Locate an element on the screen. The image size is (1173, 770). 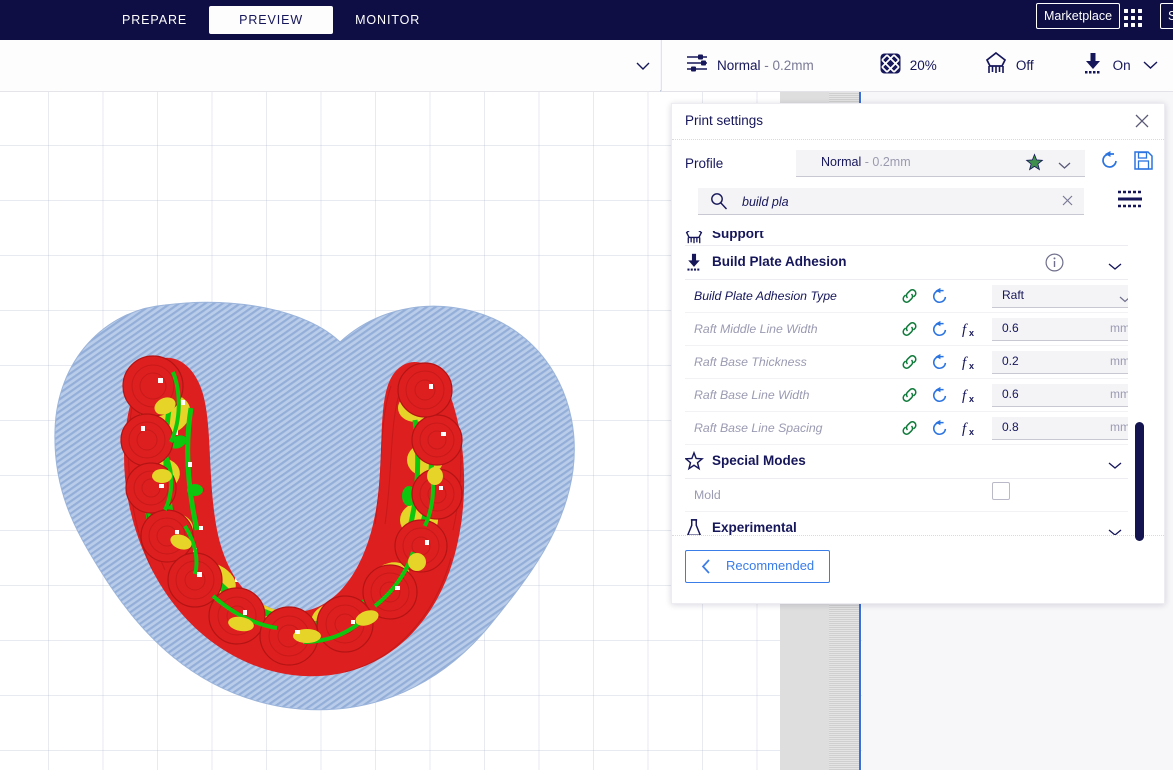
setup-adhesion-item: On is located at coordinates (1106, 65).